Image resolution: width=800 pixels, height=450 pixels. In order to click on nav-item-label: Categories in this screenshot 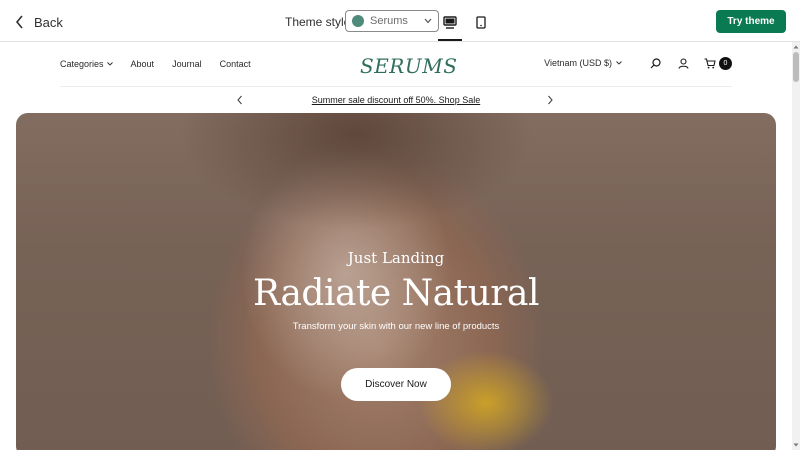, I will do `click(82, 64)`.